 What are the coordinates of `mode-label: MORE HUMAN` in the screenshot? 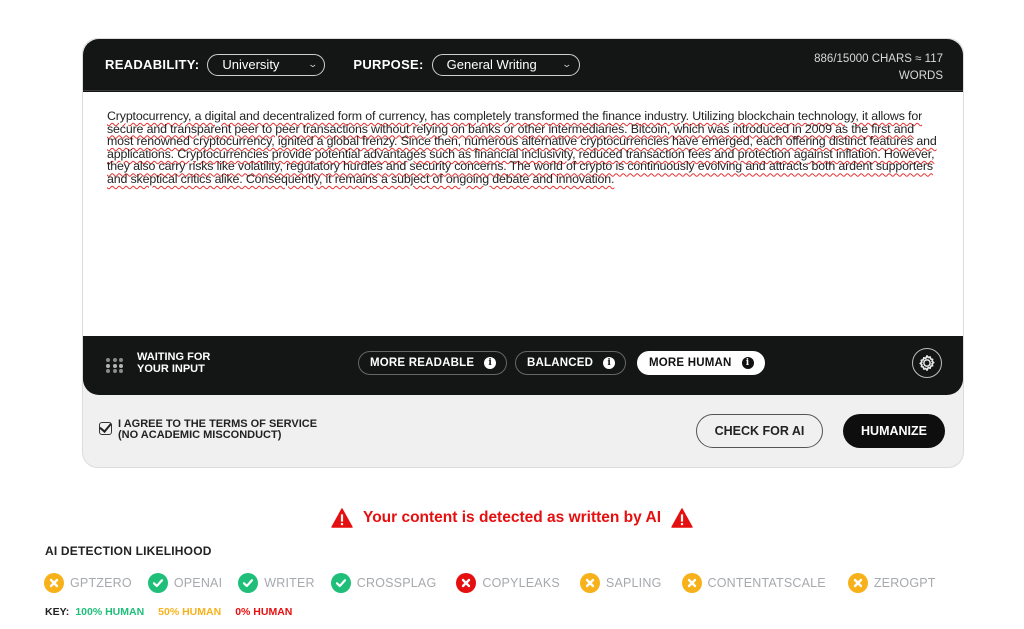 It's located at (690, 363).